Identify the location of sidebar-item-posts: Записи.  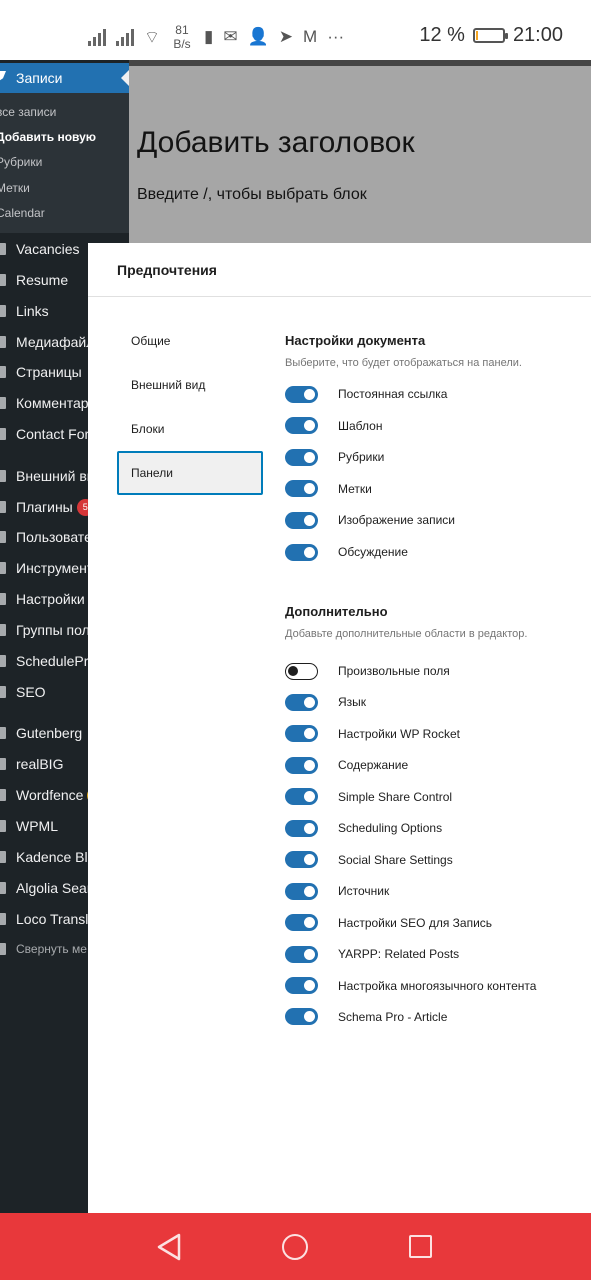
(64, 78).